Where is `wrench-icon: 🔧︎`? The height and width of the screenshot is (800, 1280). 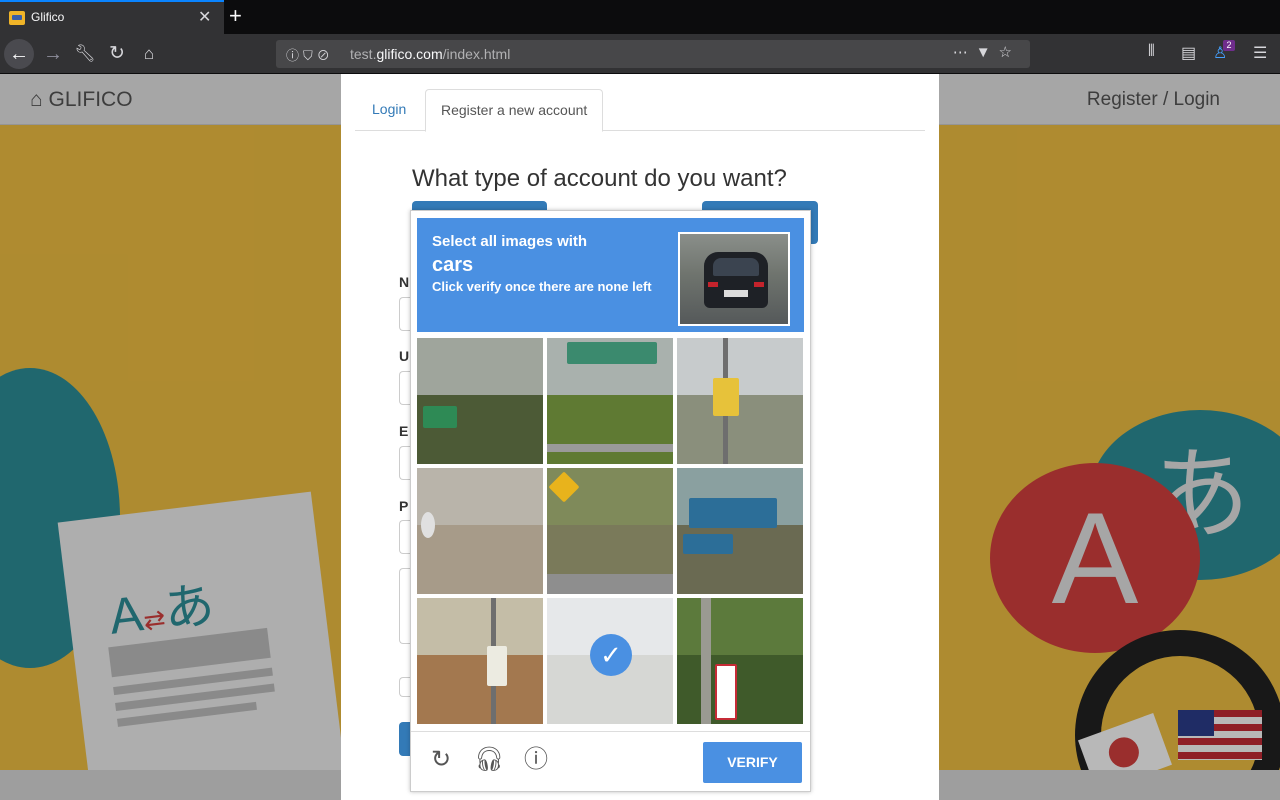 wrench-icon: 🔧︎ is located at coordinates (85, 54).